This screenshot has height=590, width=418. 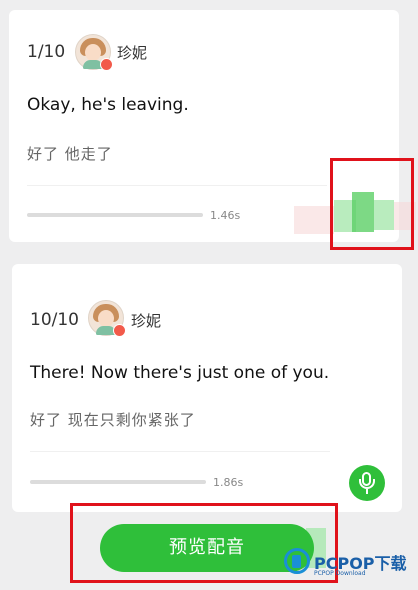 What do you see at coordinates (46, 52) in the screenshot?
I see `sentence-counter: 1/10` at bounding box center [46, 52].